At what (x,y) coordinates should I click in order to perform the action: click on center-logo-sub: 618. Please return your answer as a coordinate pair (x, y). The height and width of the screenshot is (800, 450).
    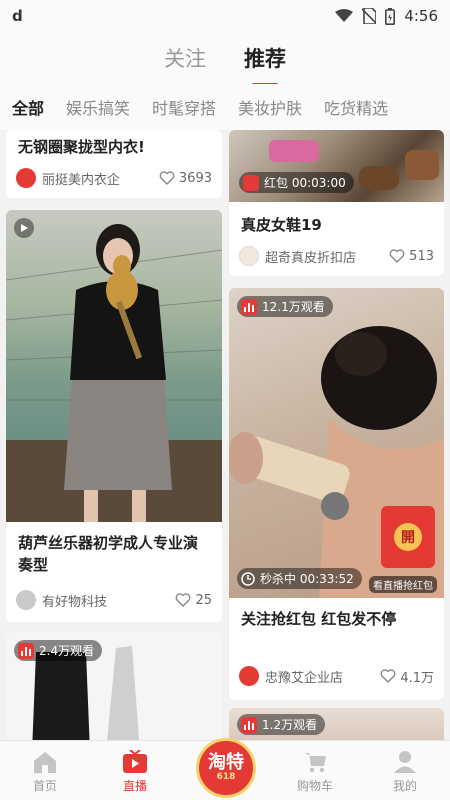
    Looking at the image, I should click on (226, 777).